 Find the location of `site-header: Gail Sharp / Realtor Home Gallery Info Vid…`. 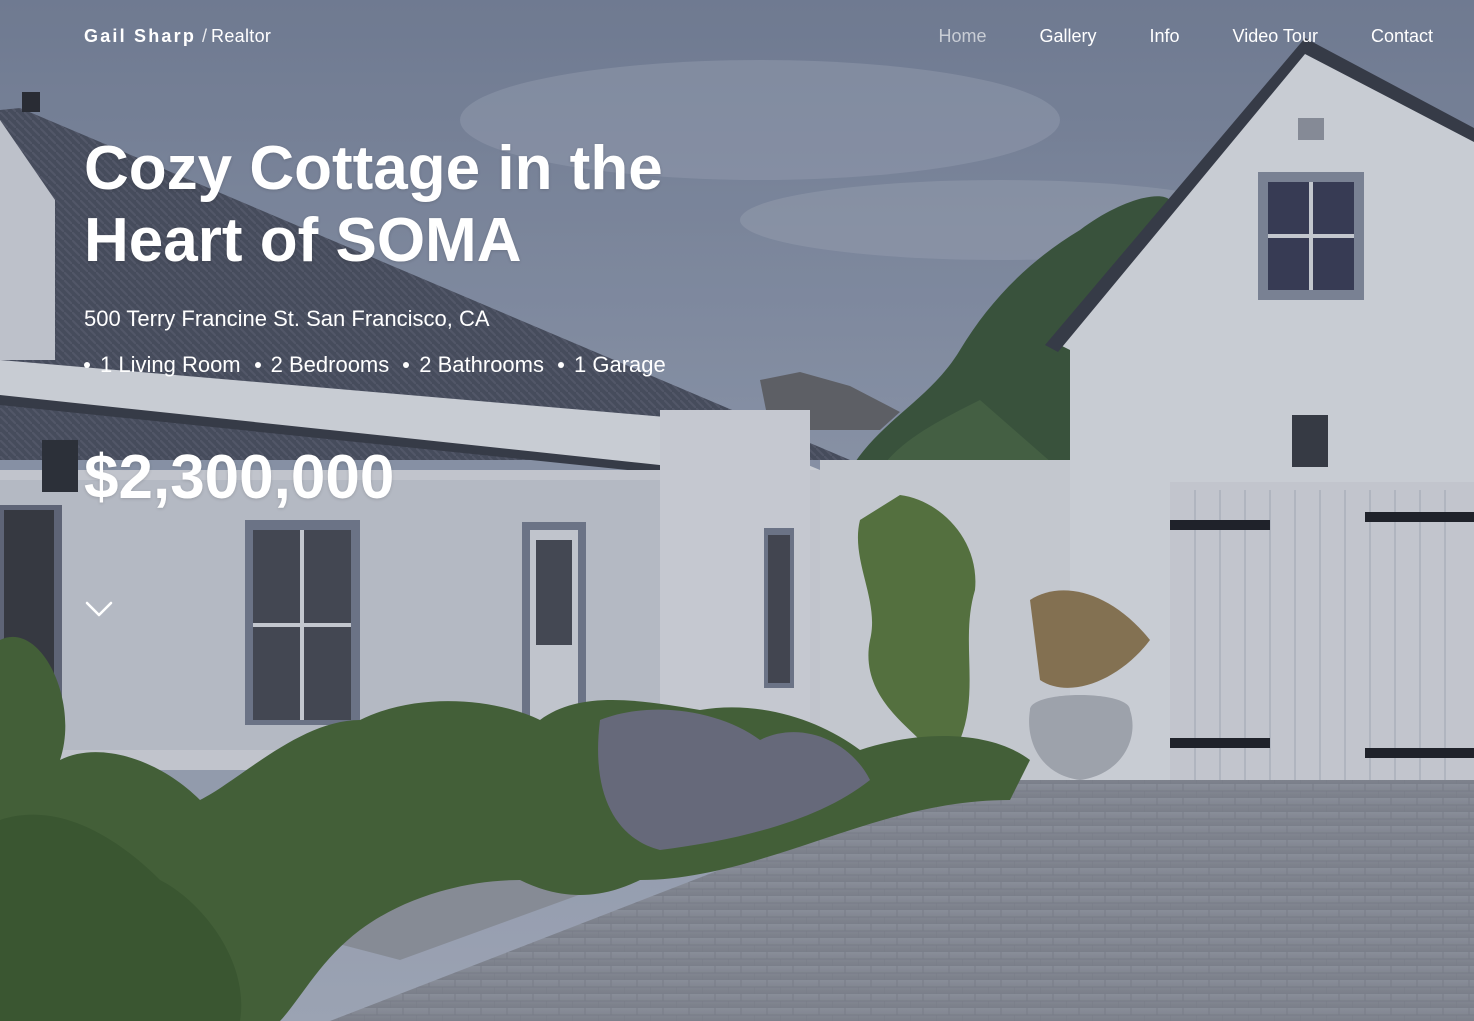

site-header: Gail Sharp / Realtor Home Gallery Info Vid… is located at coordinates (737, 40).